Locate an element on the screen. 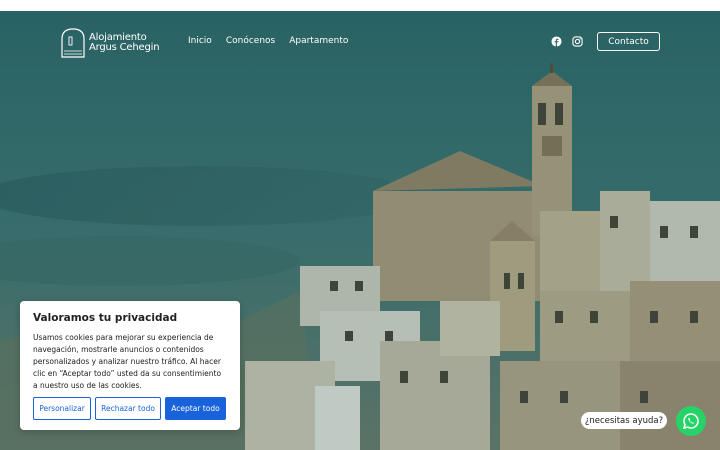 The image size is (720, 450). nav-item-conocenos: Conócenos is located at coordinates (250, 41).